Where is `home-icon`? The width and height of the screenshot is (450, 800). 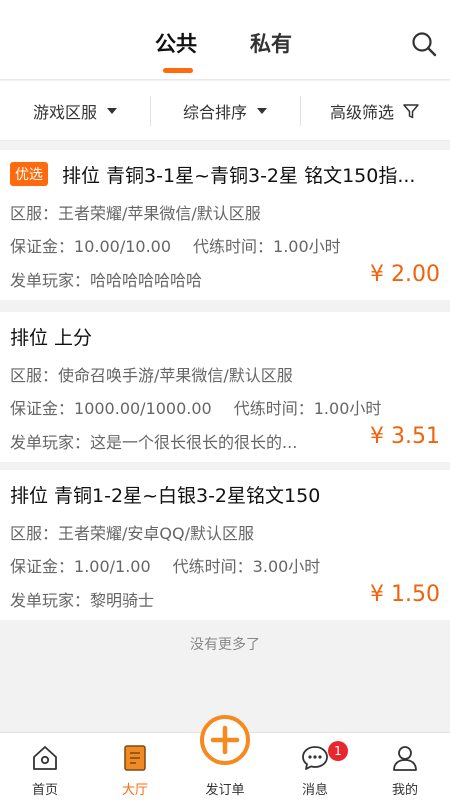 home-icon is located at coordinates (45, 758).